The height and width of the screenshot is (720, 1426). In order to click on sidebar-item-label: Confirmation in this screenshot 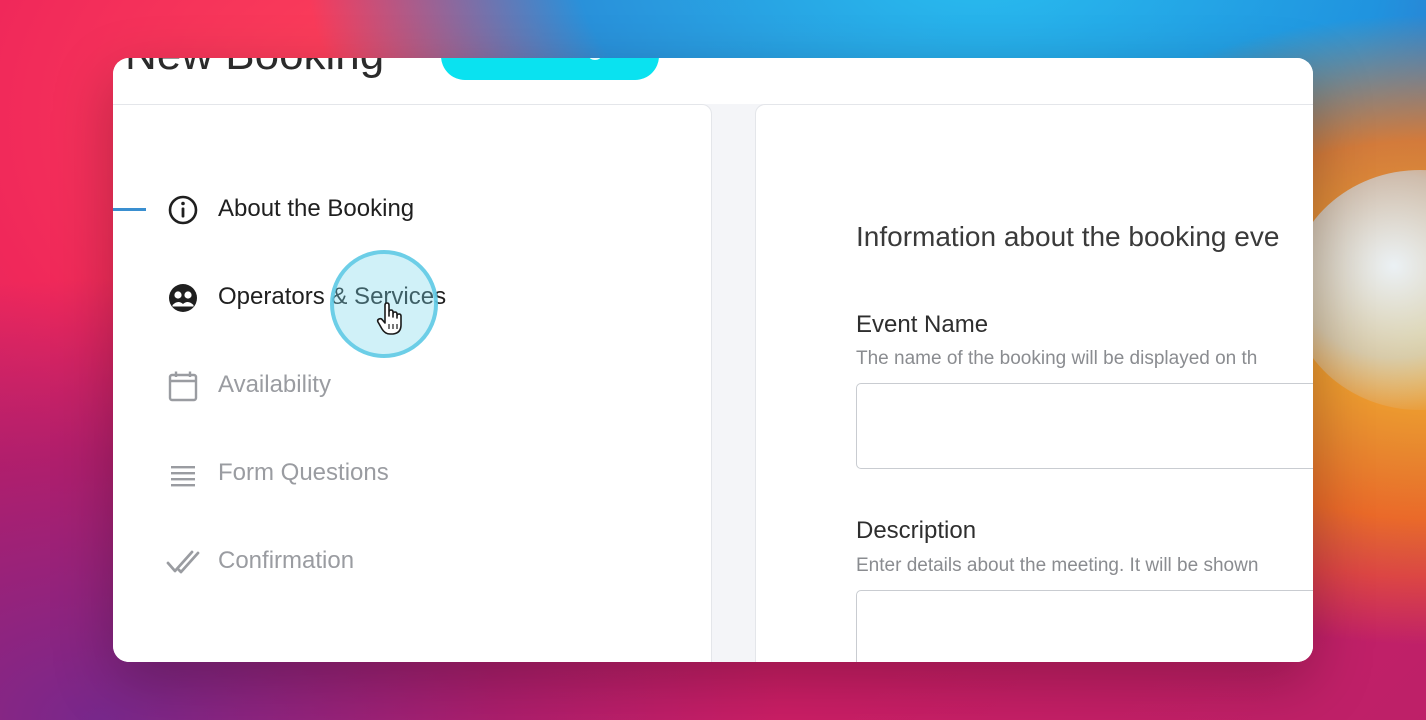, I will do `click(286, 560)`.